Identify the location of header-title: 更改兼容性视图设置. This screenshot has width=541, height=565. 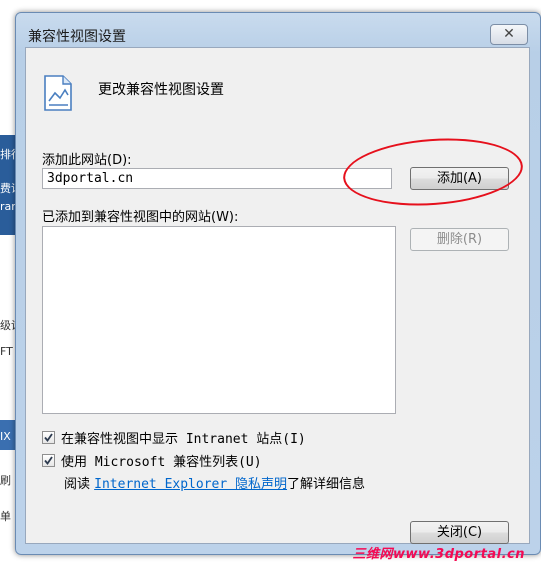
(161, 90).